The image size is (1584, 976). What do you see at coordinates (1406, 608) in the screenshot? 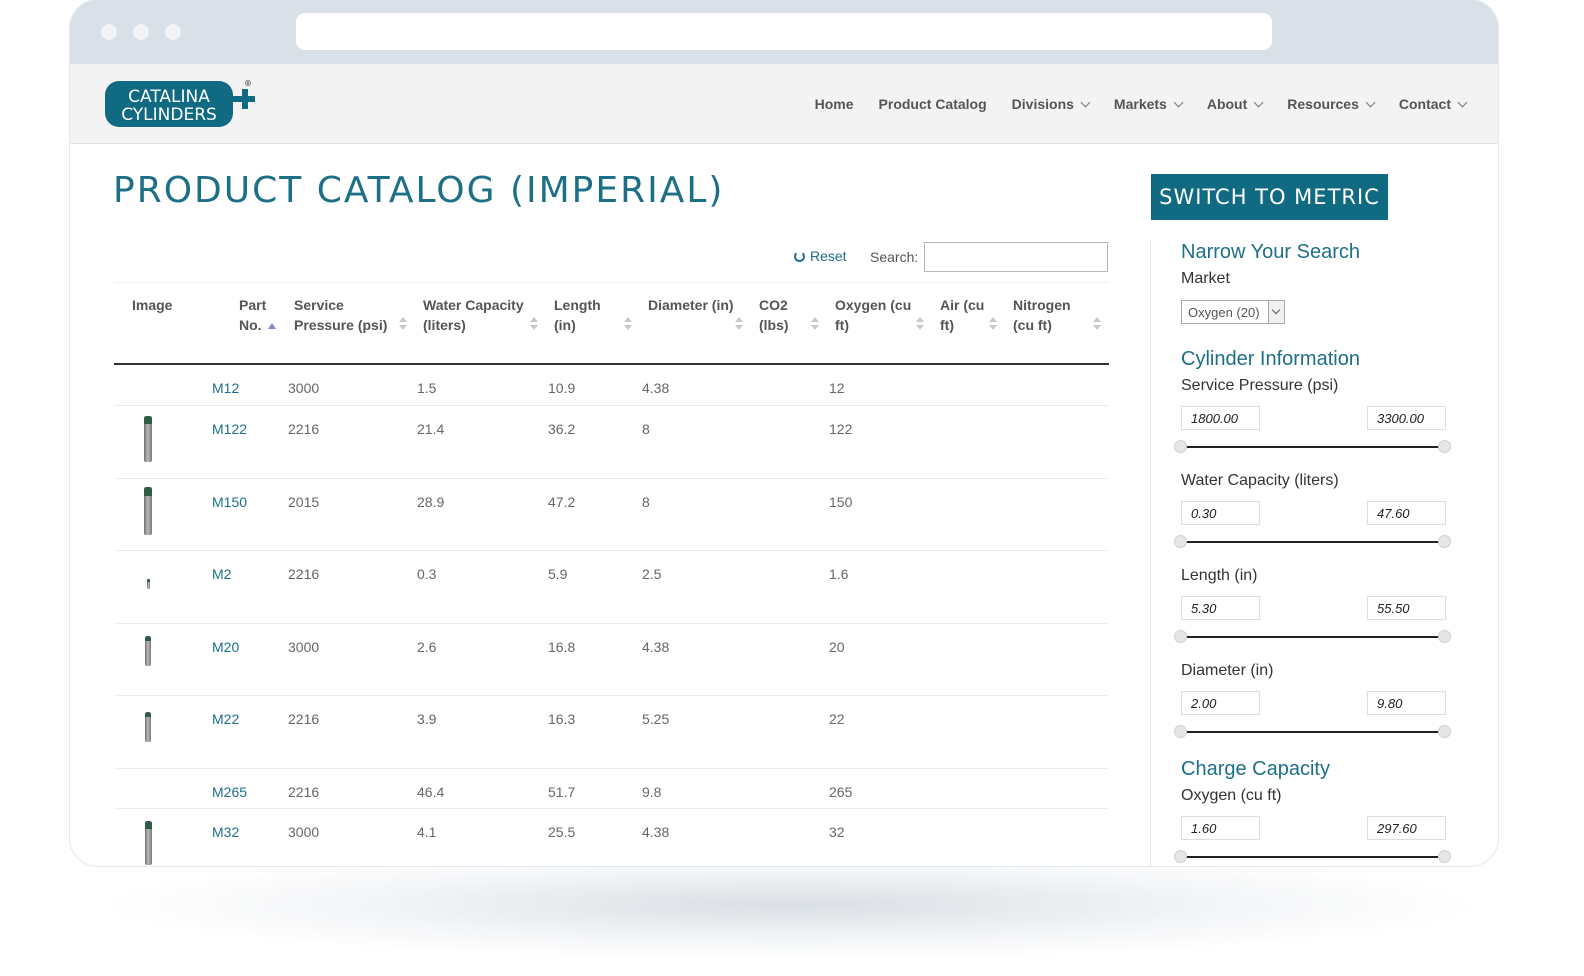
I see `length-max-input: 55.50` at bounding box center [1406, 608].